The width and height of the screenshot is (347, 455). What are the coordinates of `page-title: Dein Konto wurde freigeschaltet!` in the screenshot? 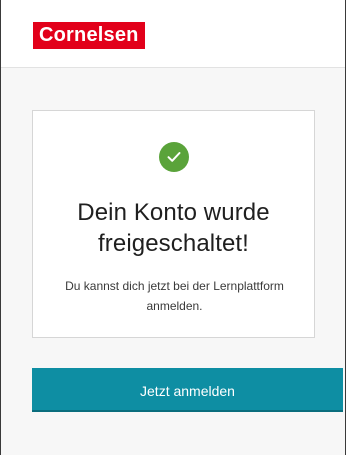 It's located at (173, 228).